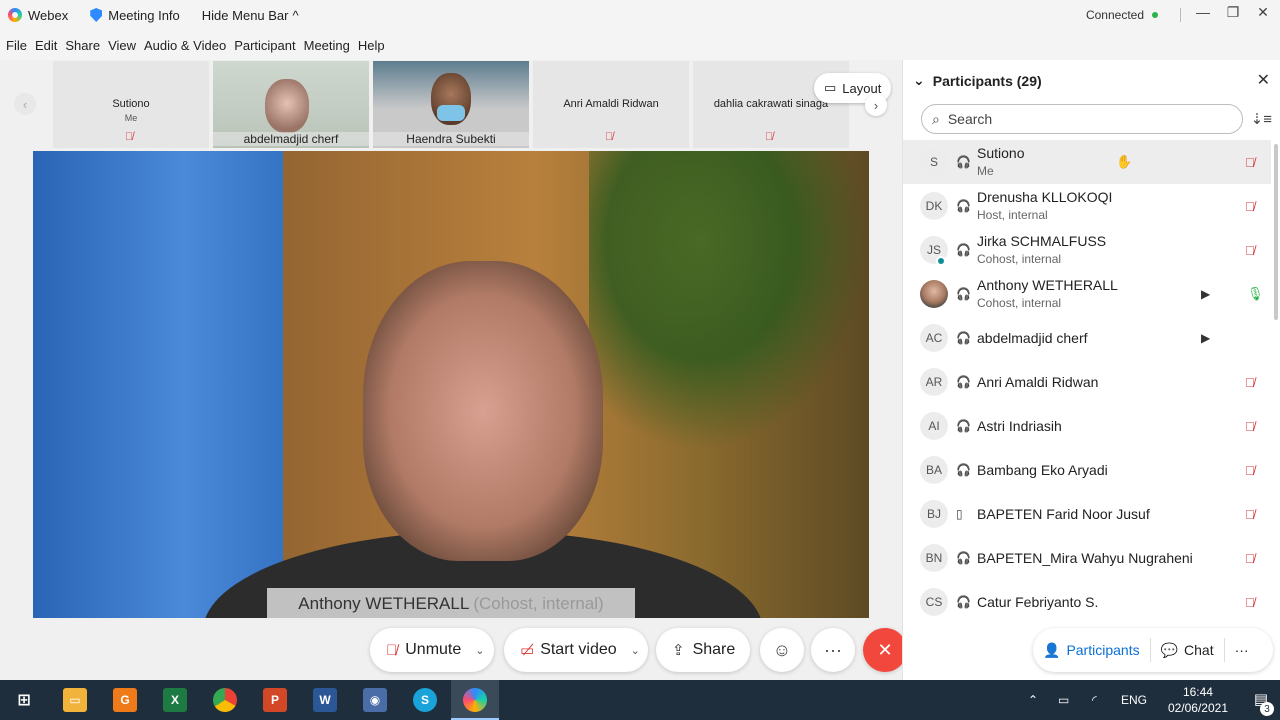 The width and height of the screenshot is (1280, 720). I want to click on strip-prev-arrow-icon: ‹, so click(25, 104).